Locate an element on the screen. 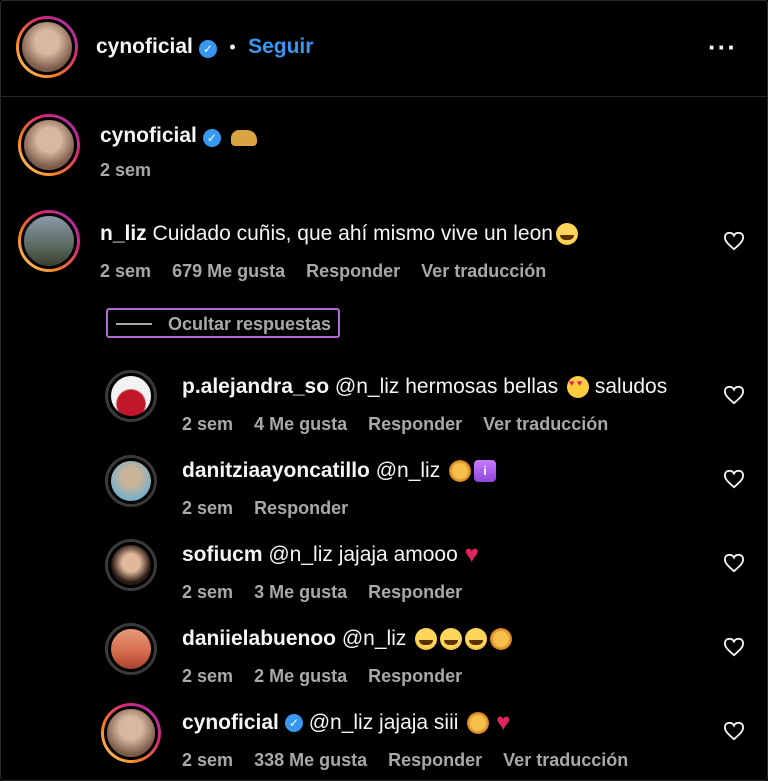 Image resolution: width=768 pixels, height=781 pixels. header-user: cynoficial ✓ • Seguir is located at coordinates (204, 47).